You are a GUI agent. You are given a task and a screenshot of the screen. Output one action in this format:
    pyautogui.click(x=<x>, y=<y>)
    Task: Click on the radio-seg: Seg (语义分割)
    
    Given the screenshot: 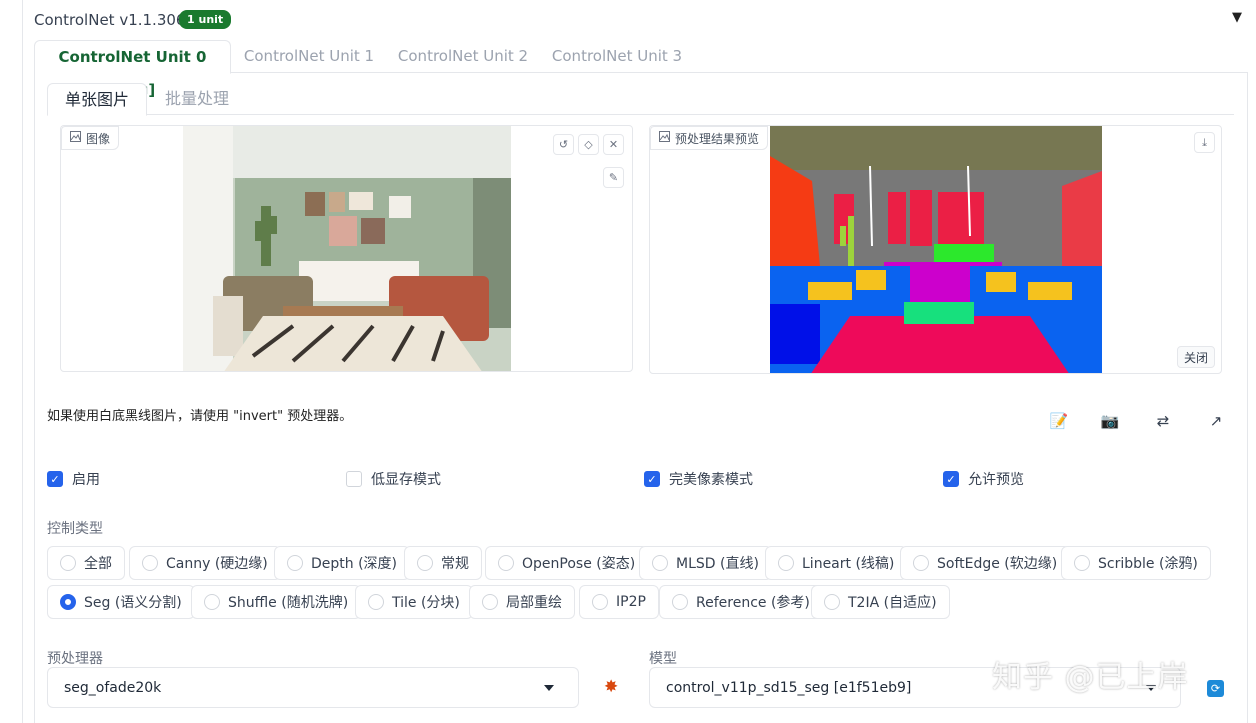 What is the action you would take?
    pyautogui.click(x=121, y=602)
    